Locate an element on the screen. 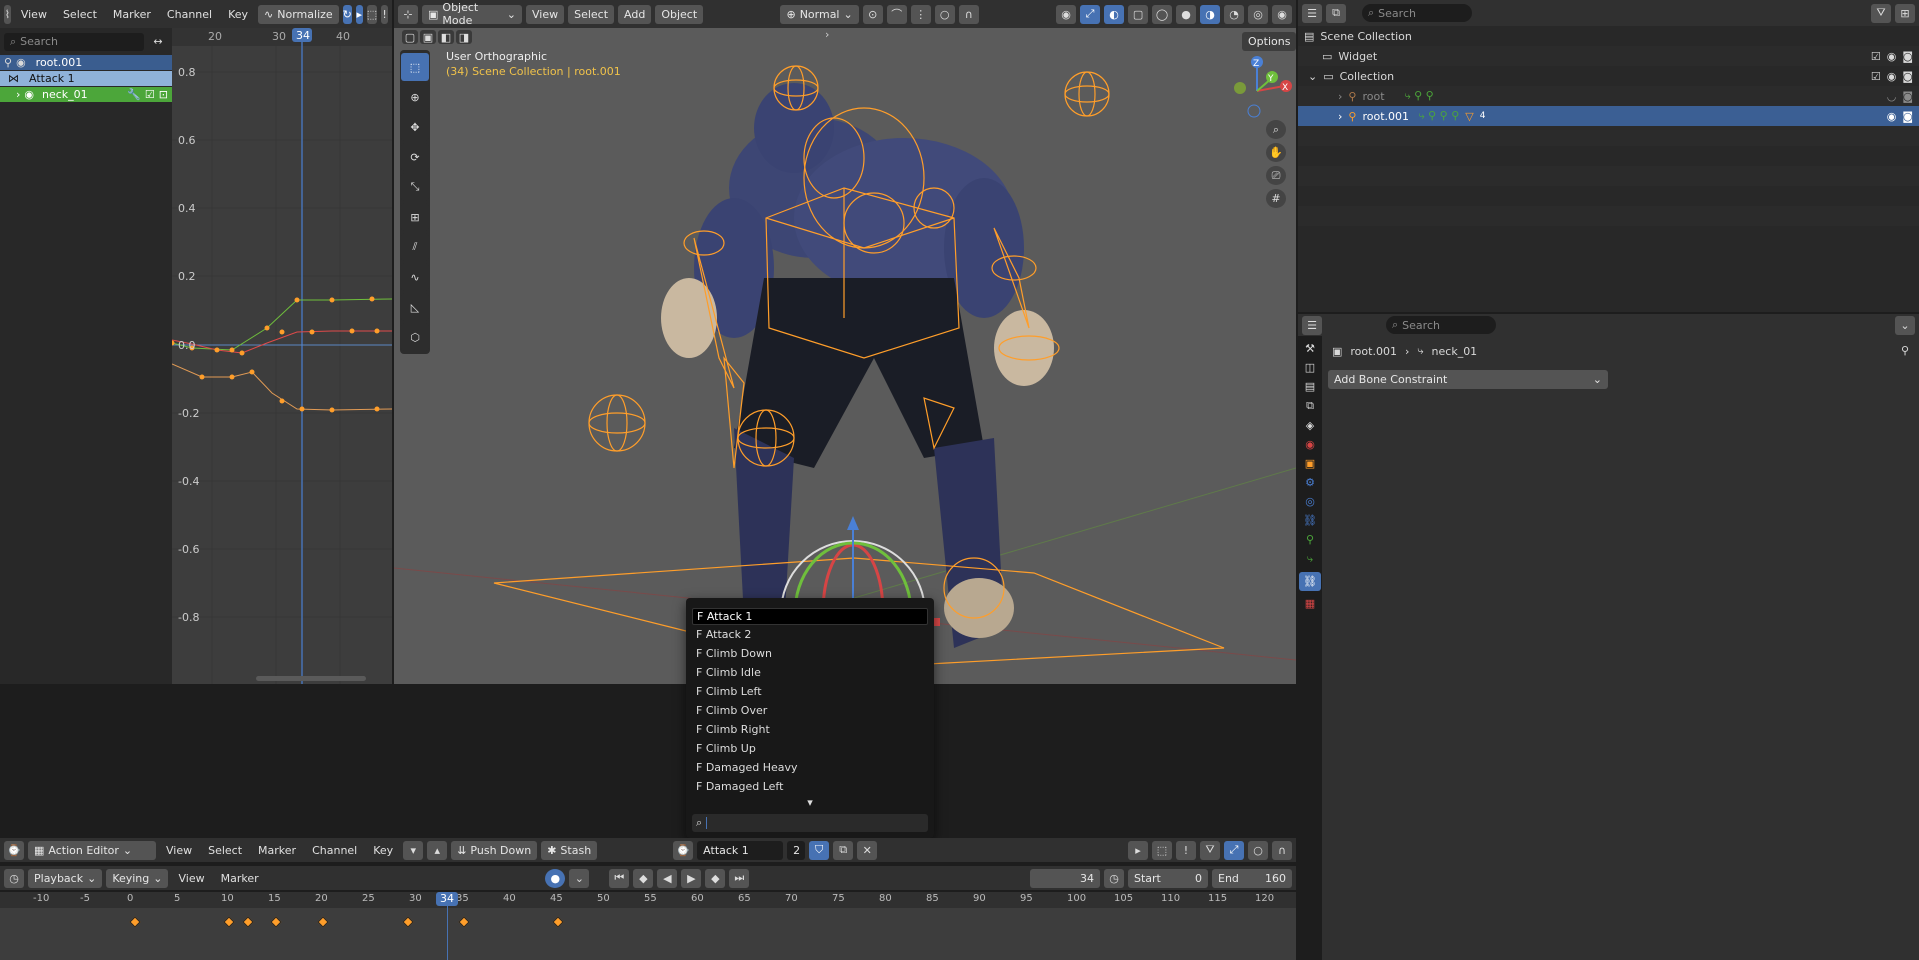  bone-constraint-tab-icon: ⛓ is located at coordinates (1310, 581).